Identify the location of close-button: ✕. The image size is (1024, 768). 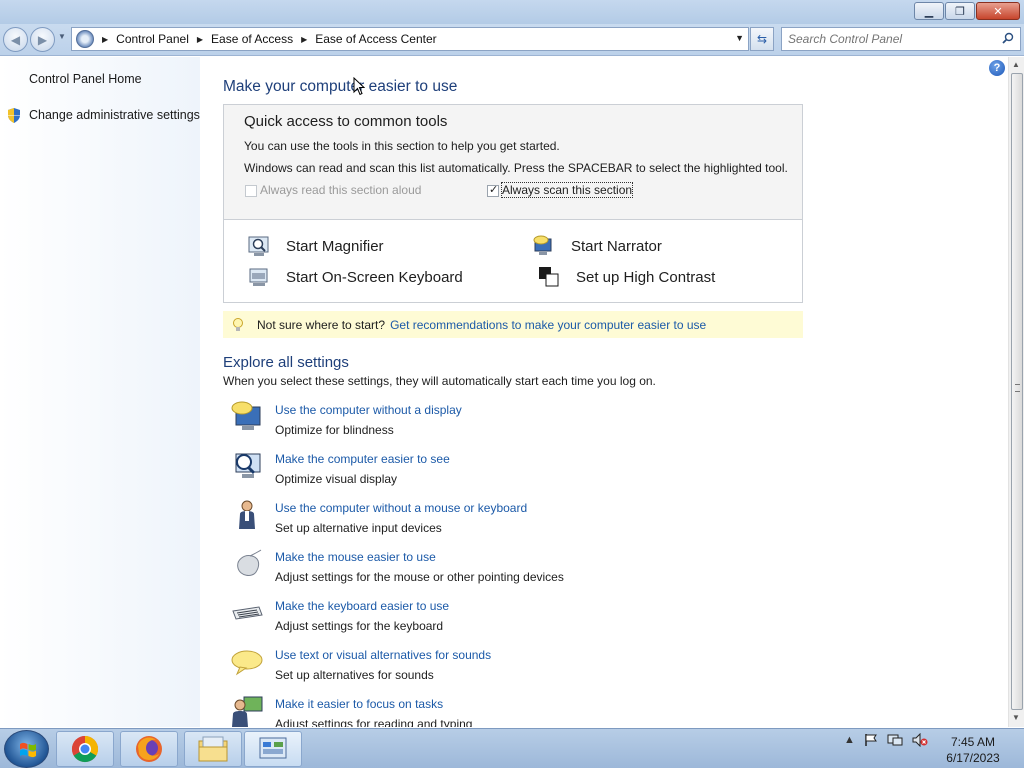
(998, 11).